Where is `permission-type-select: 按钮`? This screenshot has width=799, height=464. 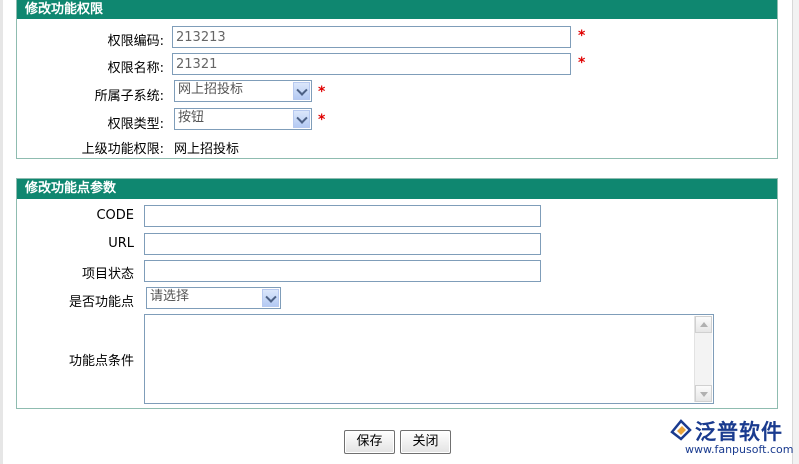 permission-type-select: 按钮 is located at coordinates (243, 119).